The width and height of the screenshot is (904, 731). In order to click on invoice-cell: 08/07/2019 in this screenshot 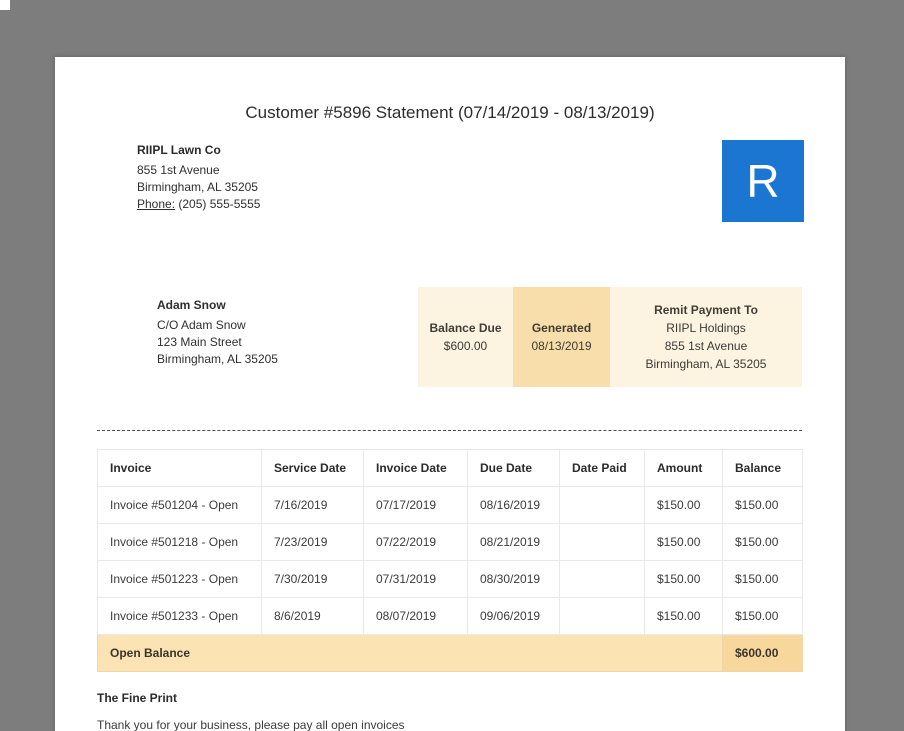, I will do `click(415, 616)`.